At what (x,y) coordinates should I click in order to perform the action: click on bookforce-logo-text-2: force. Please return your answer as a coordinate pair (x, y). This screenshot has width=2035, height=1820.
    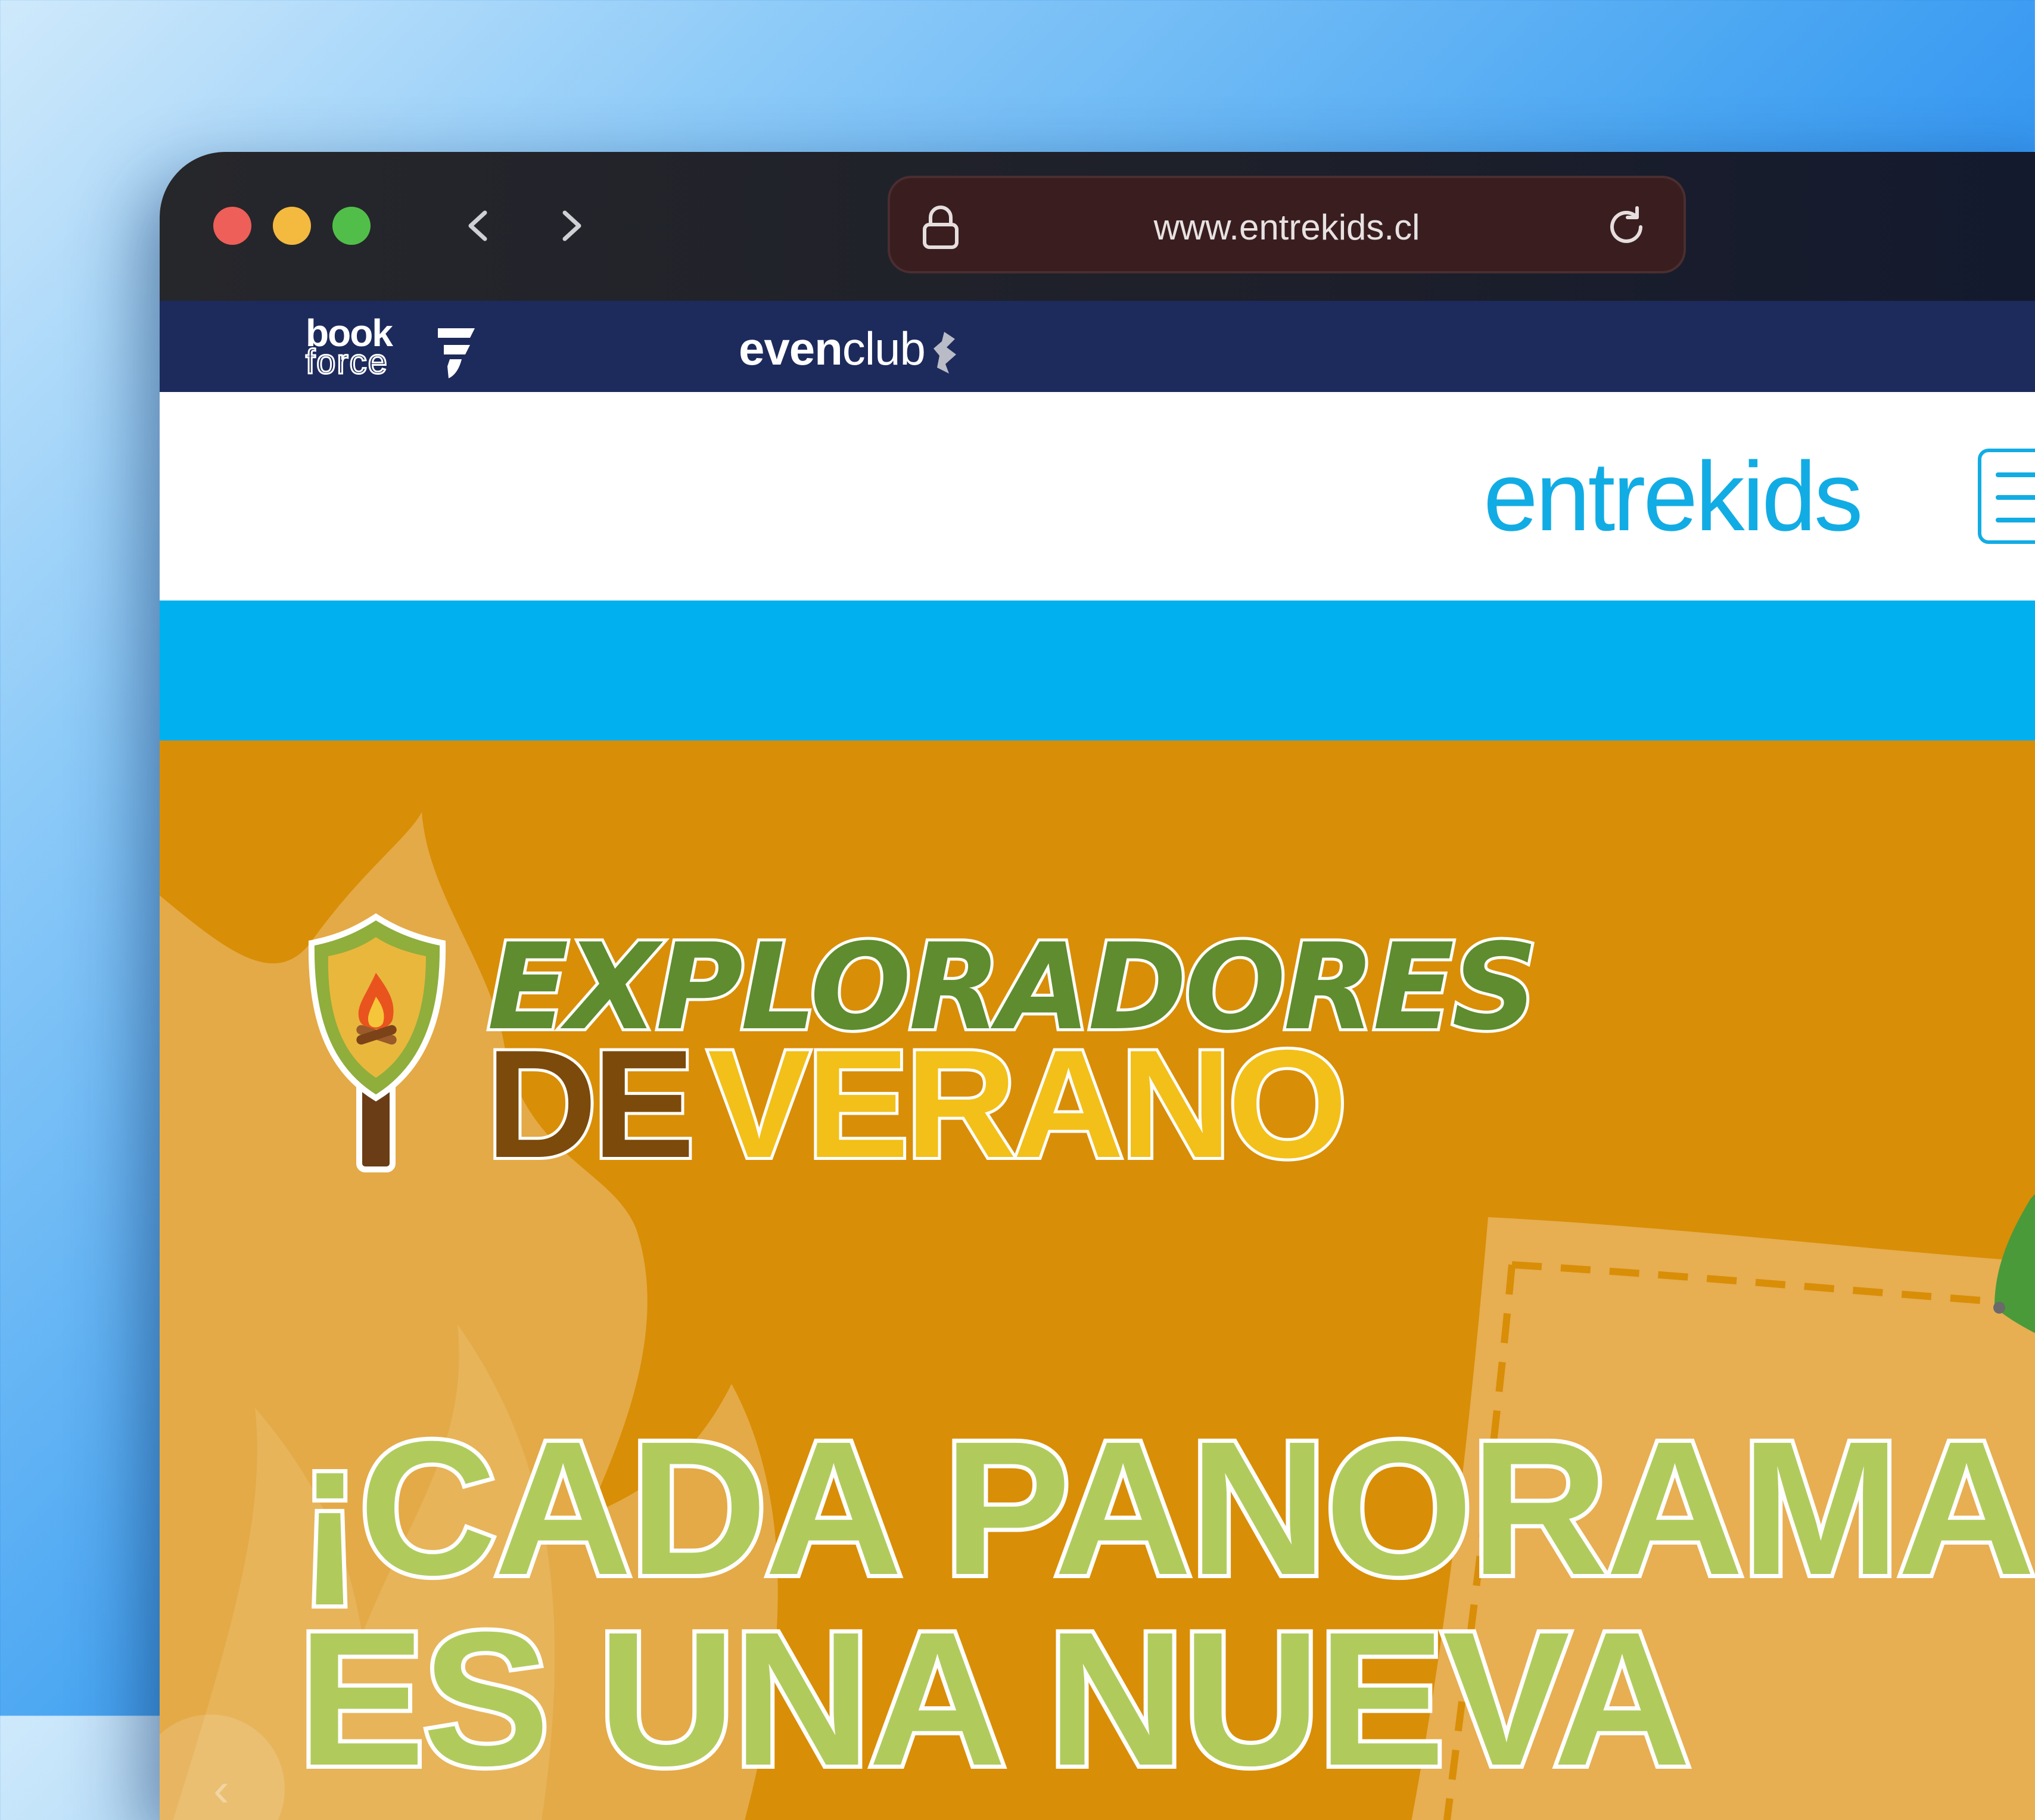
    Looking at the image, I should click on (346, 362).